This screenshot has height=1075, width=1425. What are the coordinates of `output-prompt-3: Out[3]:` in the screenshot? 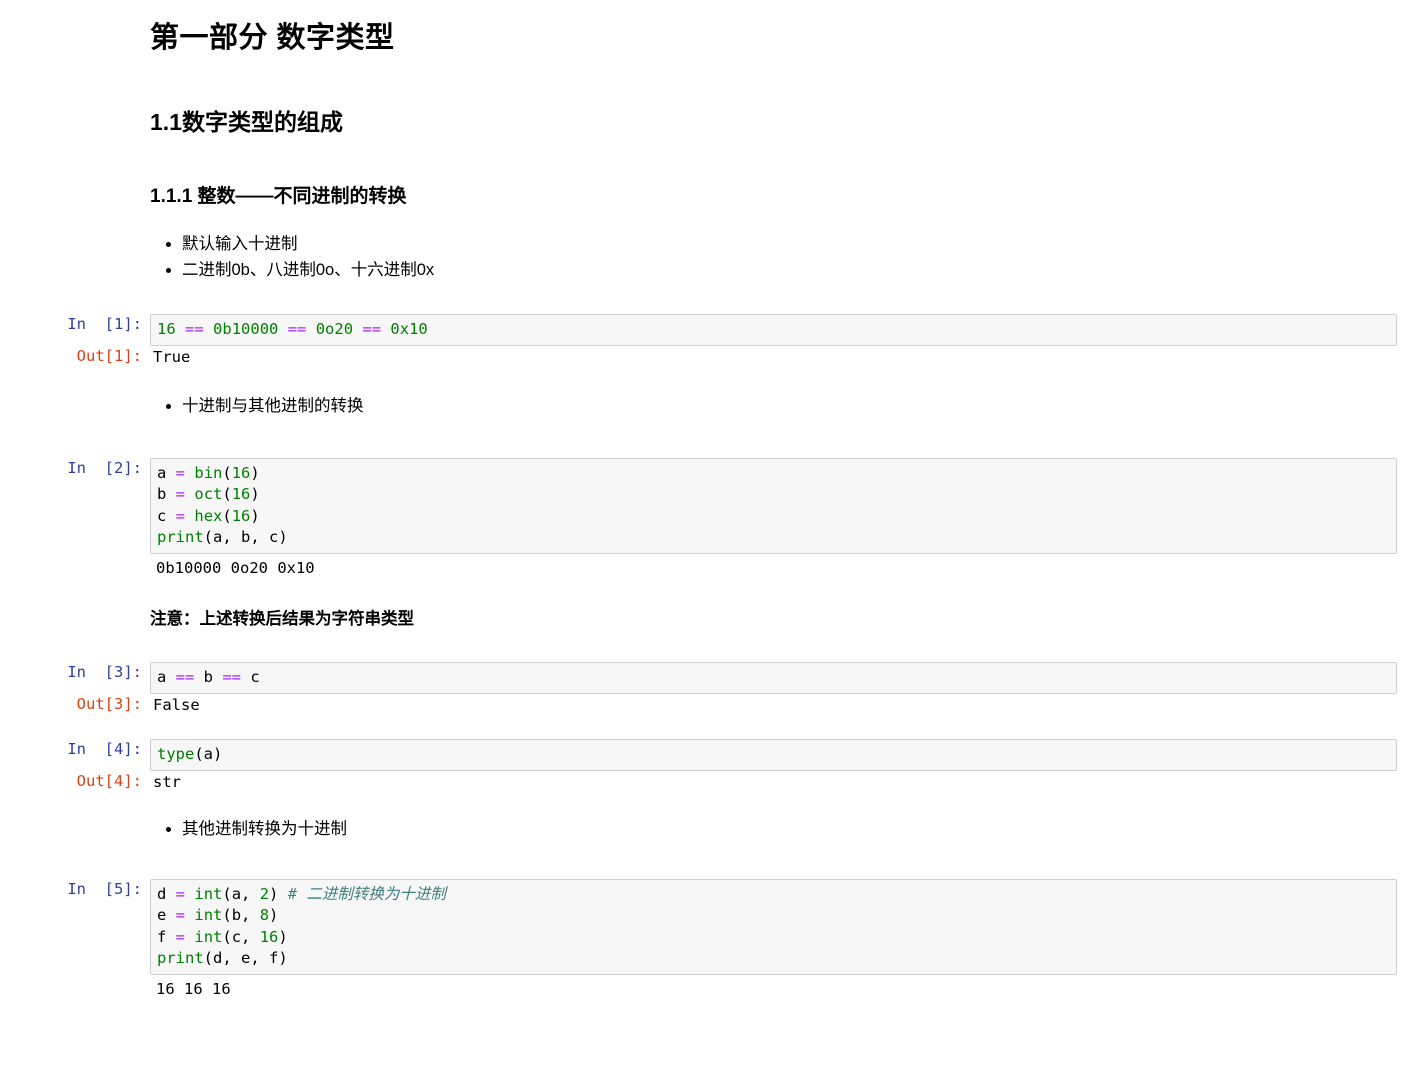 It's located at (109, 703).